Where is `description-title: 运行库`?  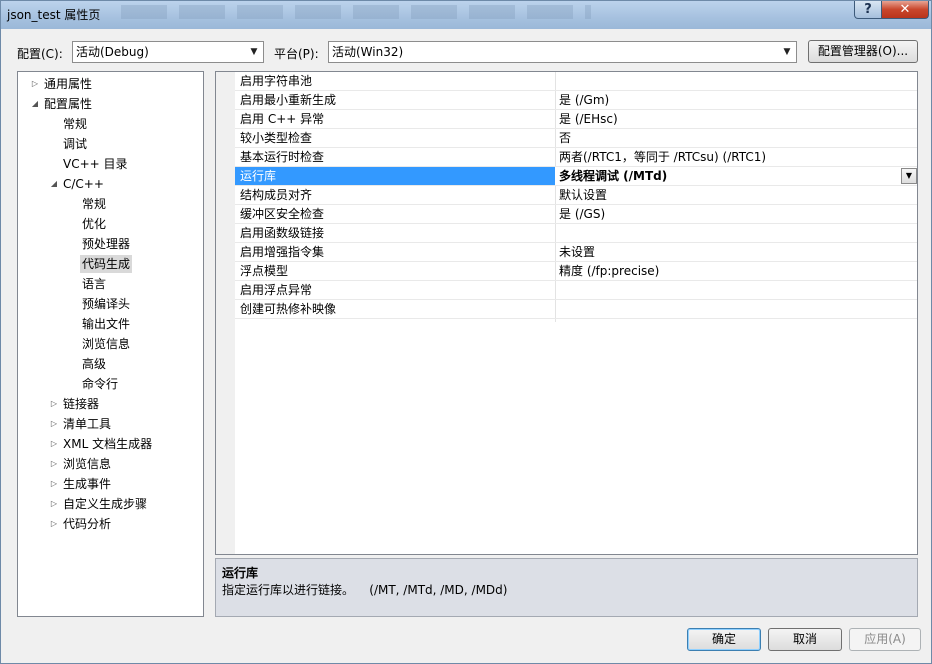
description-title: 运行库 is located at coordinates (240, 573).